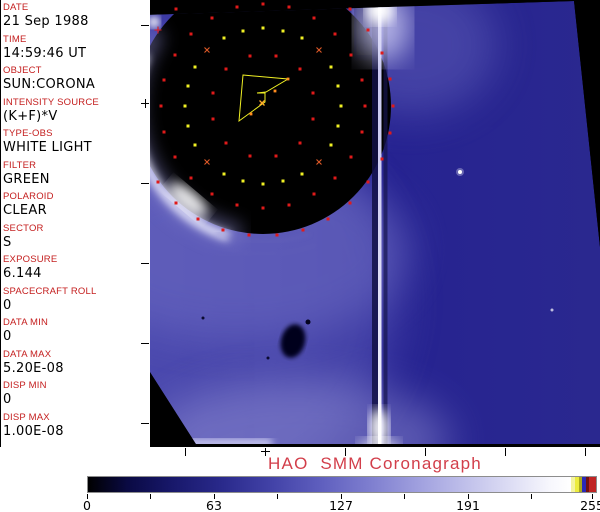 This screenshot has height=512, width=600. What do you see at coordinates (76, 239) in the screenshot?
I see `field-sector: SECTOR S` at bounding box center [76, 239].